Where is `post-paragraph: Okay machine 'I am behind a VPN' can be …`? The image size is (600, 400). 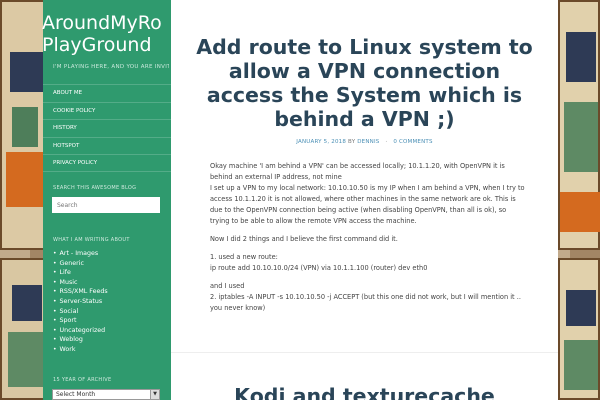
post-paragraph: Okay machine 'I am behind a VPN' can be … is located at coordinates (357, 171).